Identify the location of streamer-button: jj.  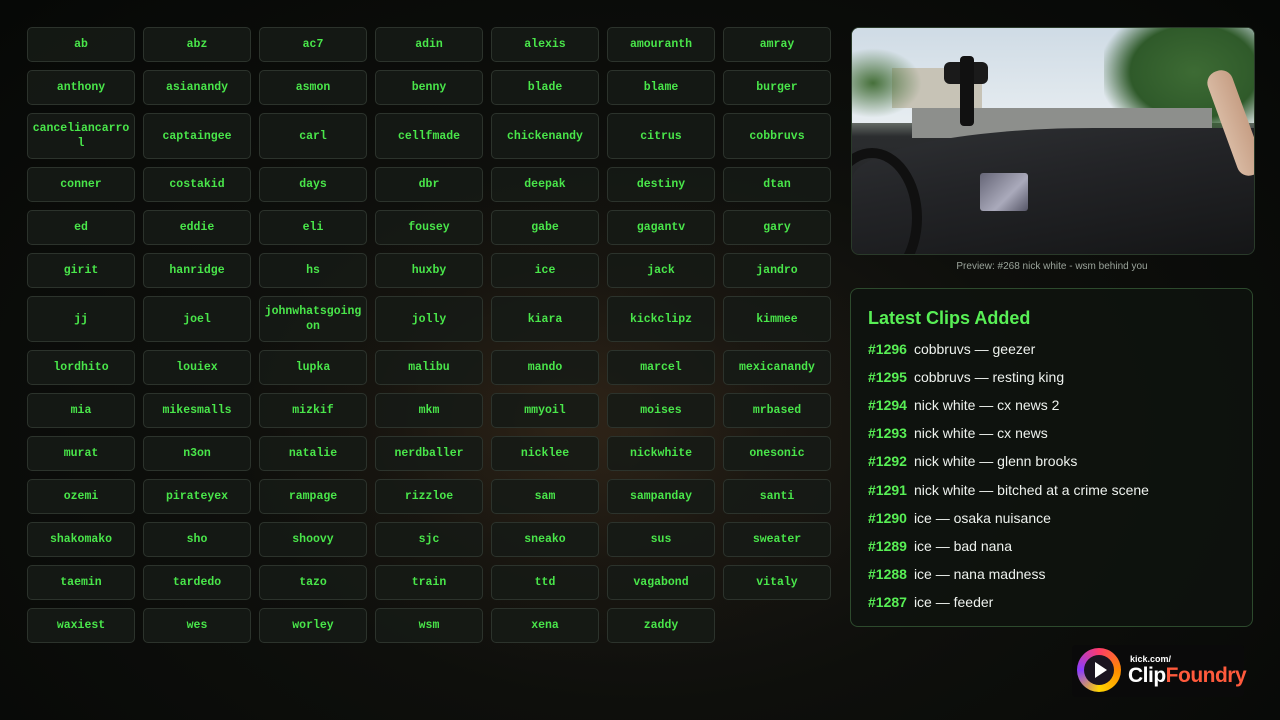
(81, 319).